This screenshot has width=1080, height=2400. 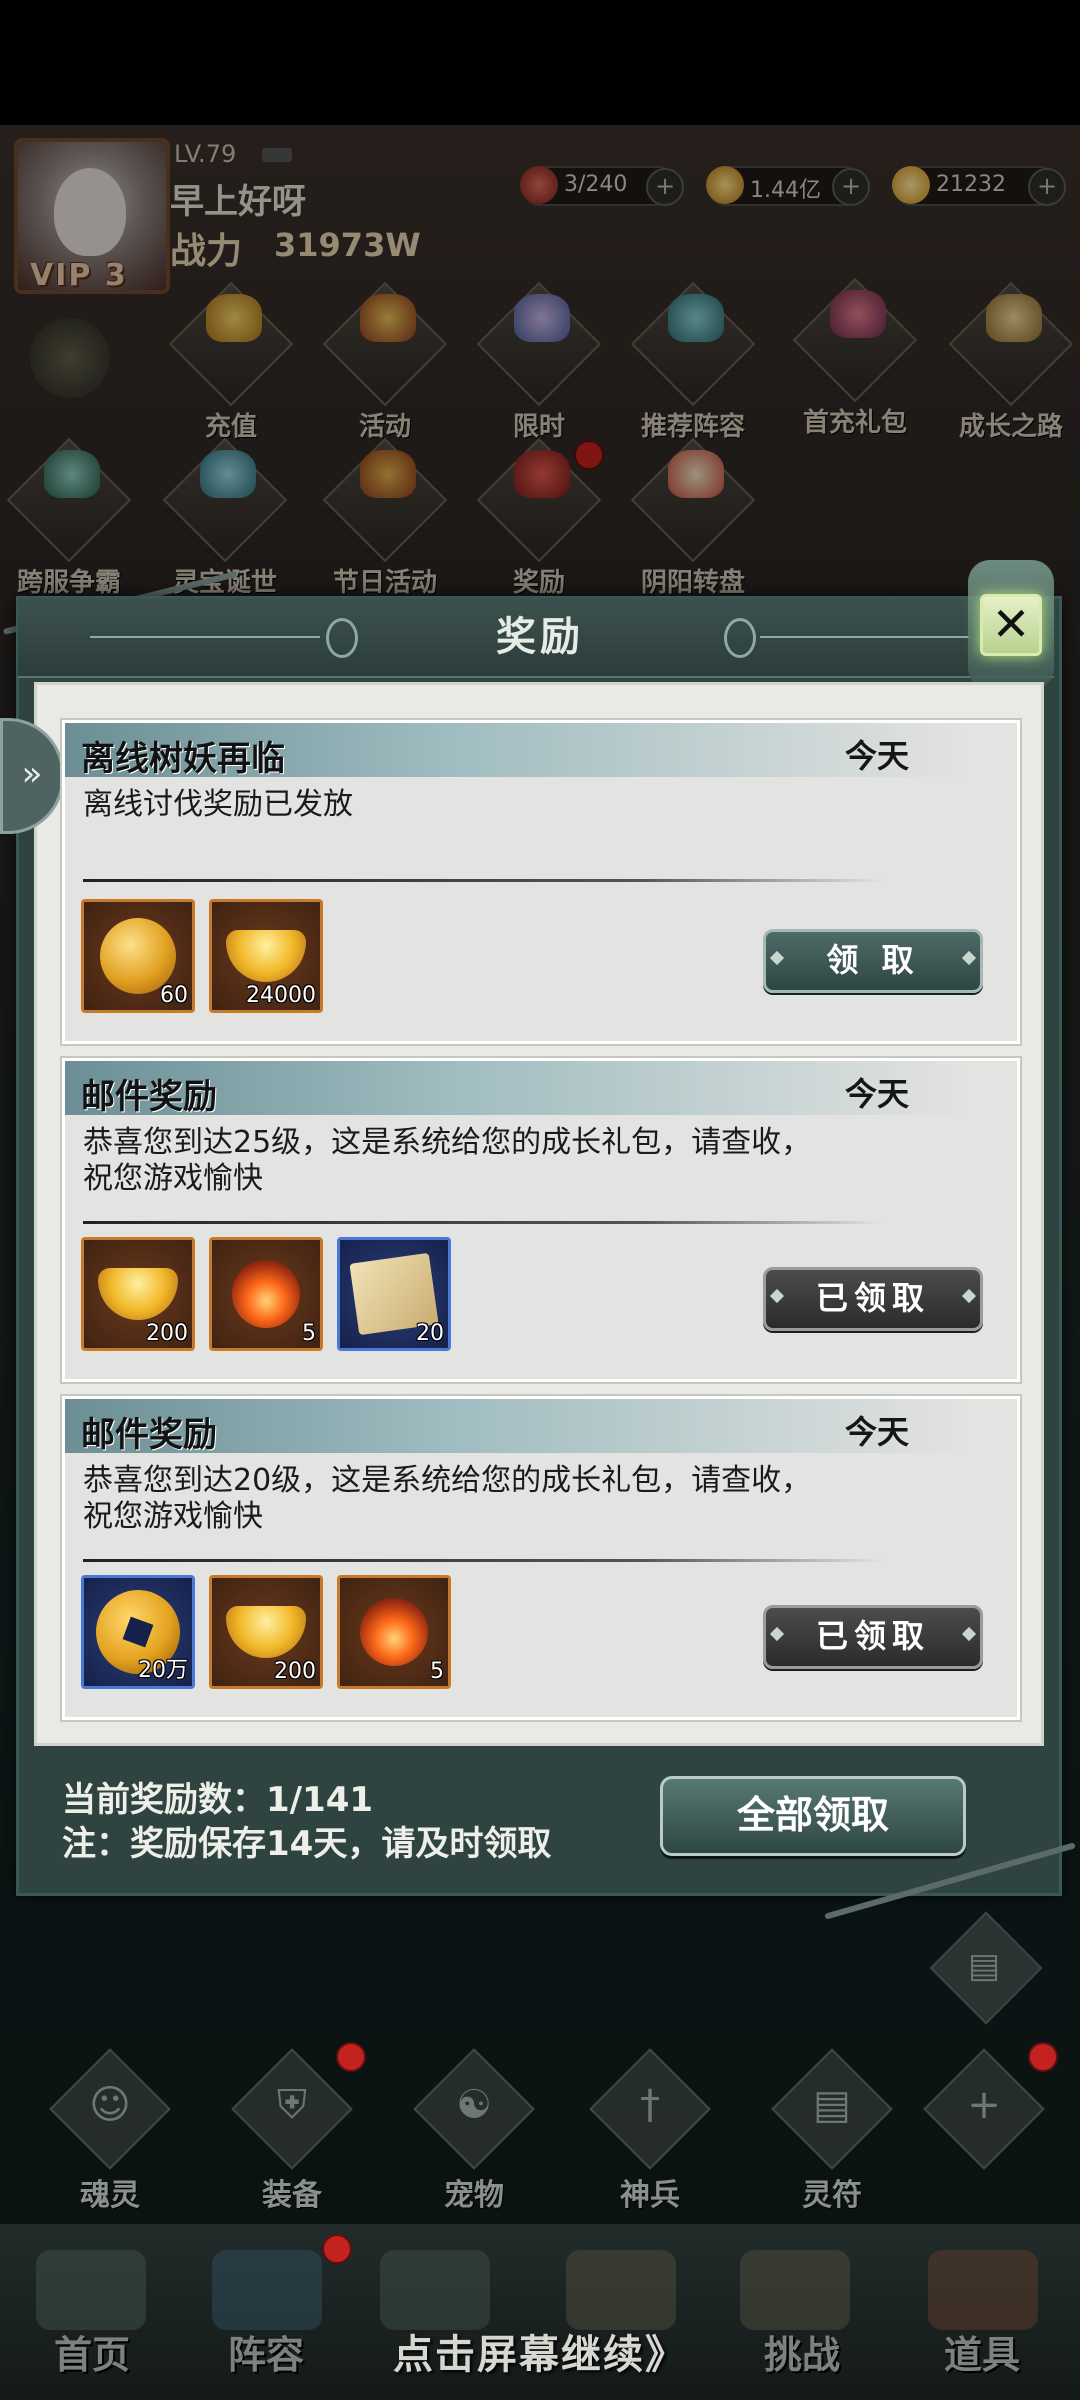 What do you see at coordinates (650, 2195) in the screenshot?
I see `bottom-icon-label: 神兵` at bounding box center [650, 2195].